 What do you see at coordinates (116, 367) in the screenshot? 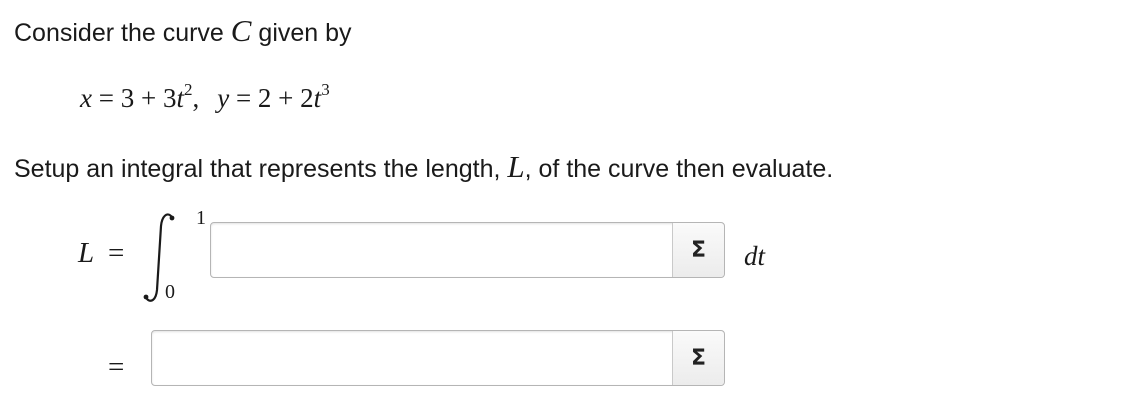
I see `equals-sign-2: =` at bounding box center [116, 367].